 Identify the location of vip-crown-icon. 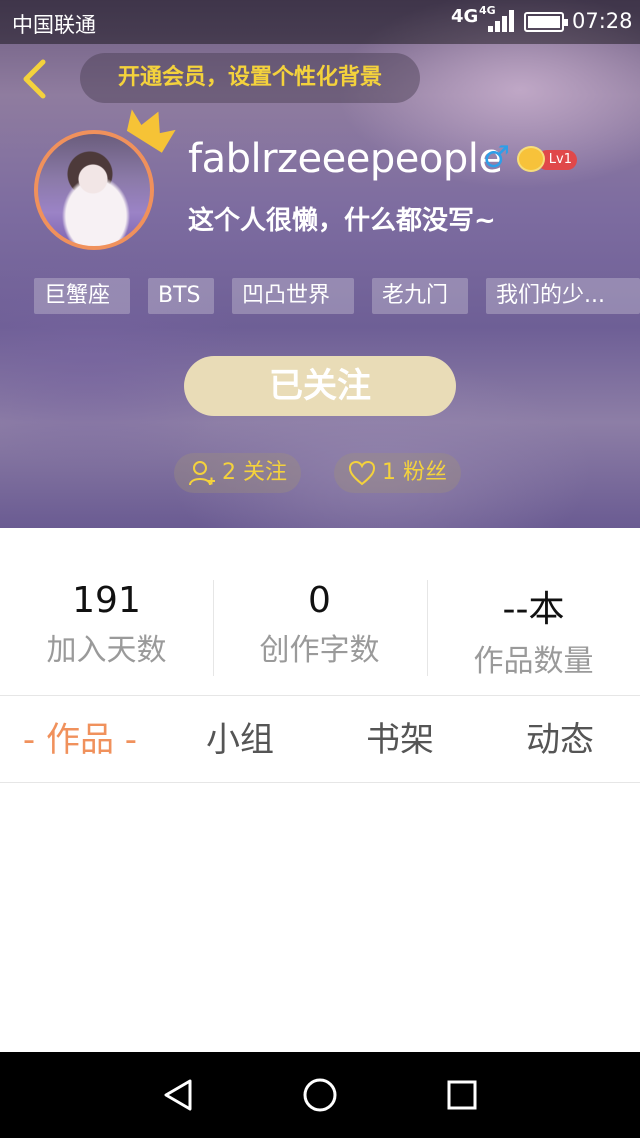
(531, 159).